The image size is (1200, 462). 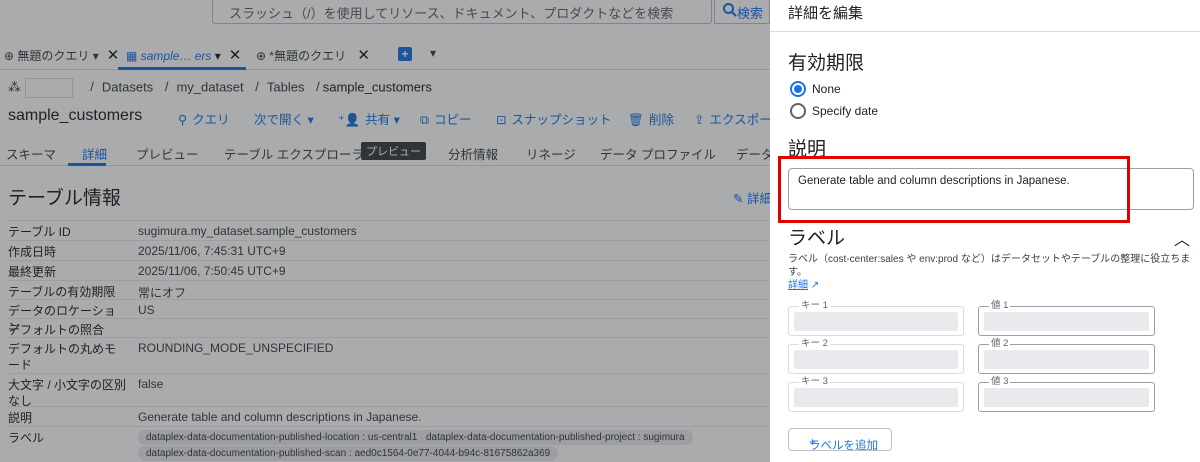 I want to click on chevron-up-icon: ︿, so click(x=1182, y=238).